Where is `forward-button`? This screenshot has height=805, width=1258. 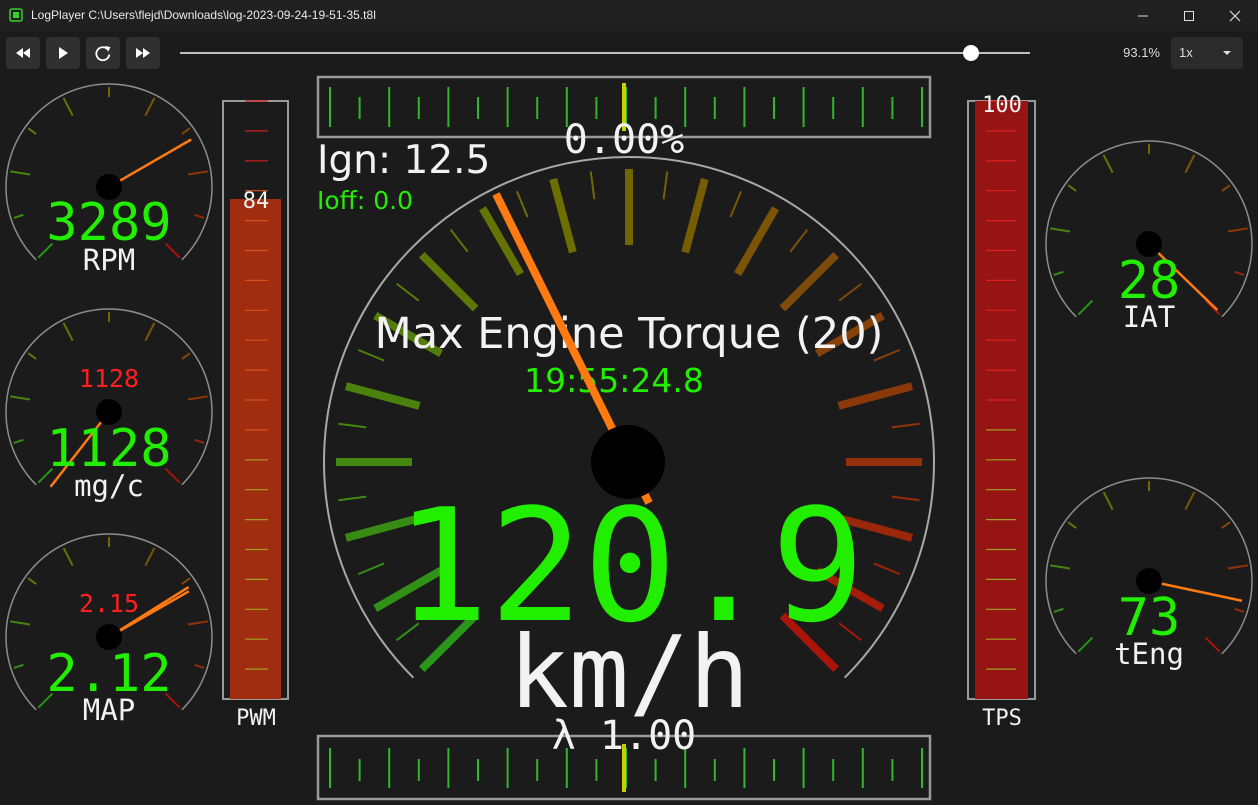 forward-button is located at coordinates (143, 53).